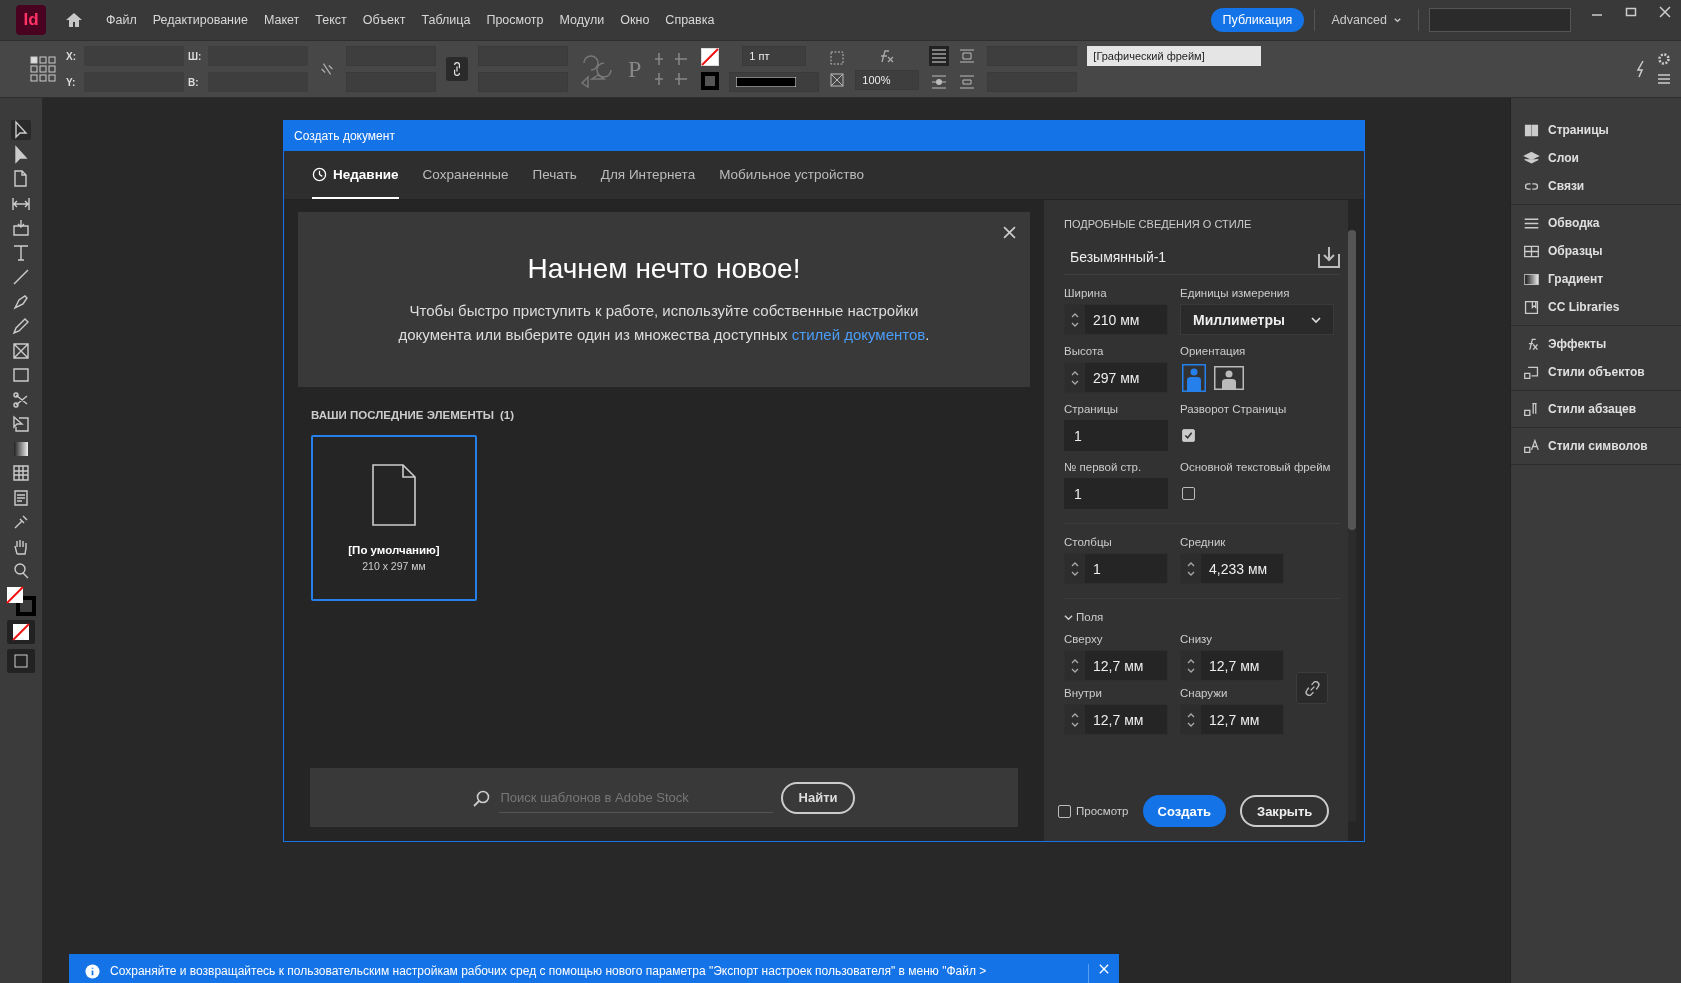 The width and height of the screenshot is (1681, 983). Describe the element at coordinates (1312, 688) in the screenshot. I see `link-margins-button` at that location.